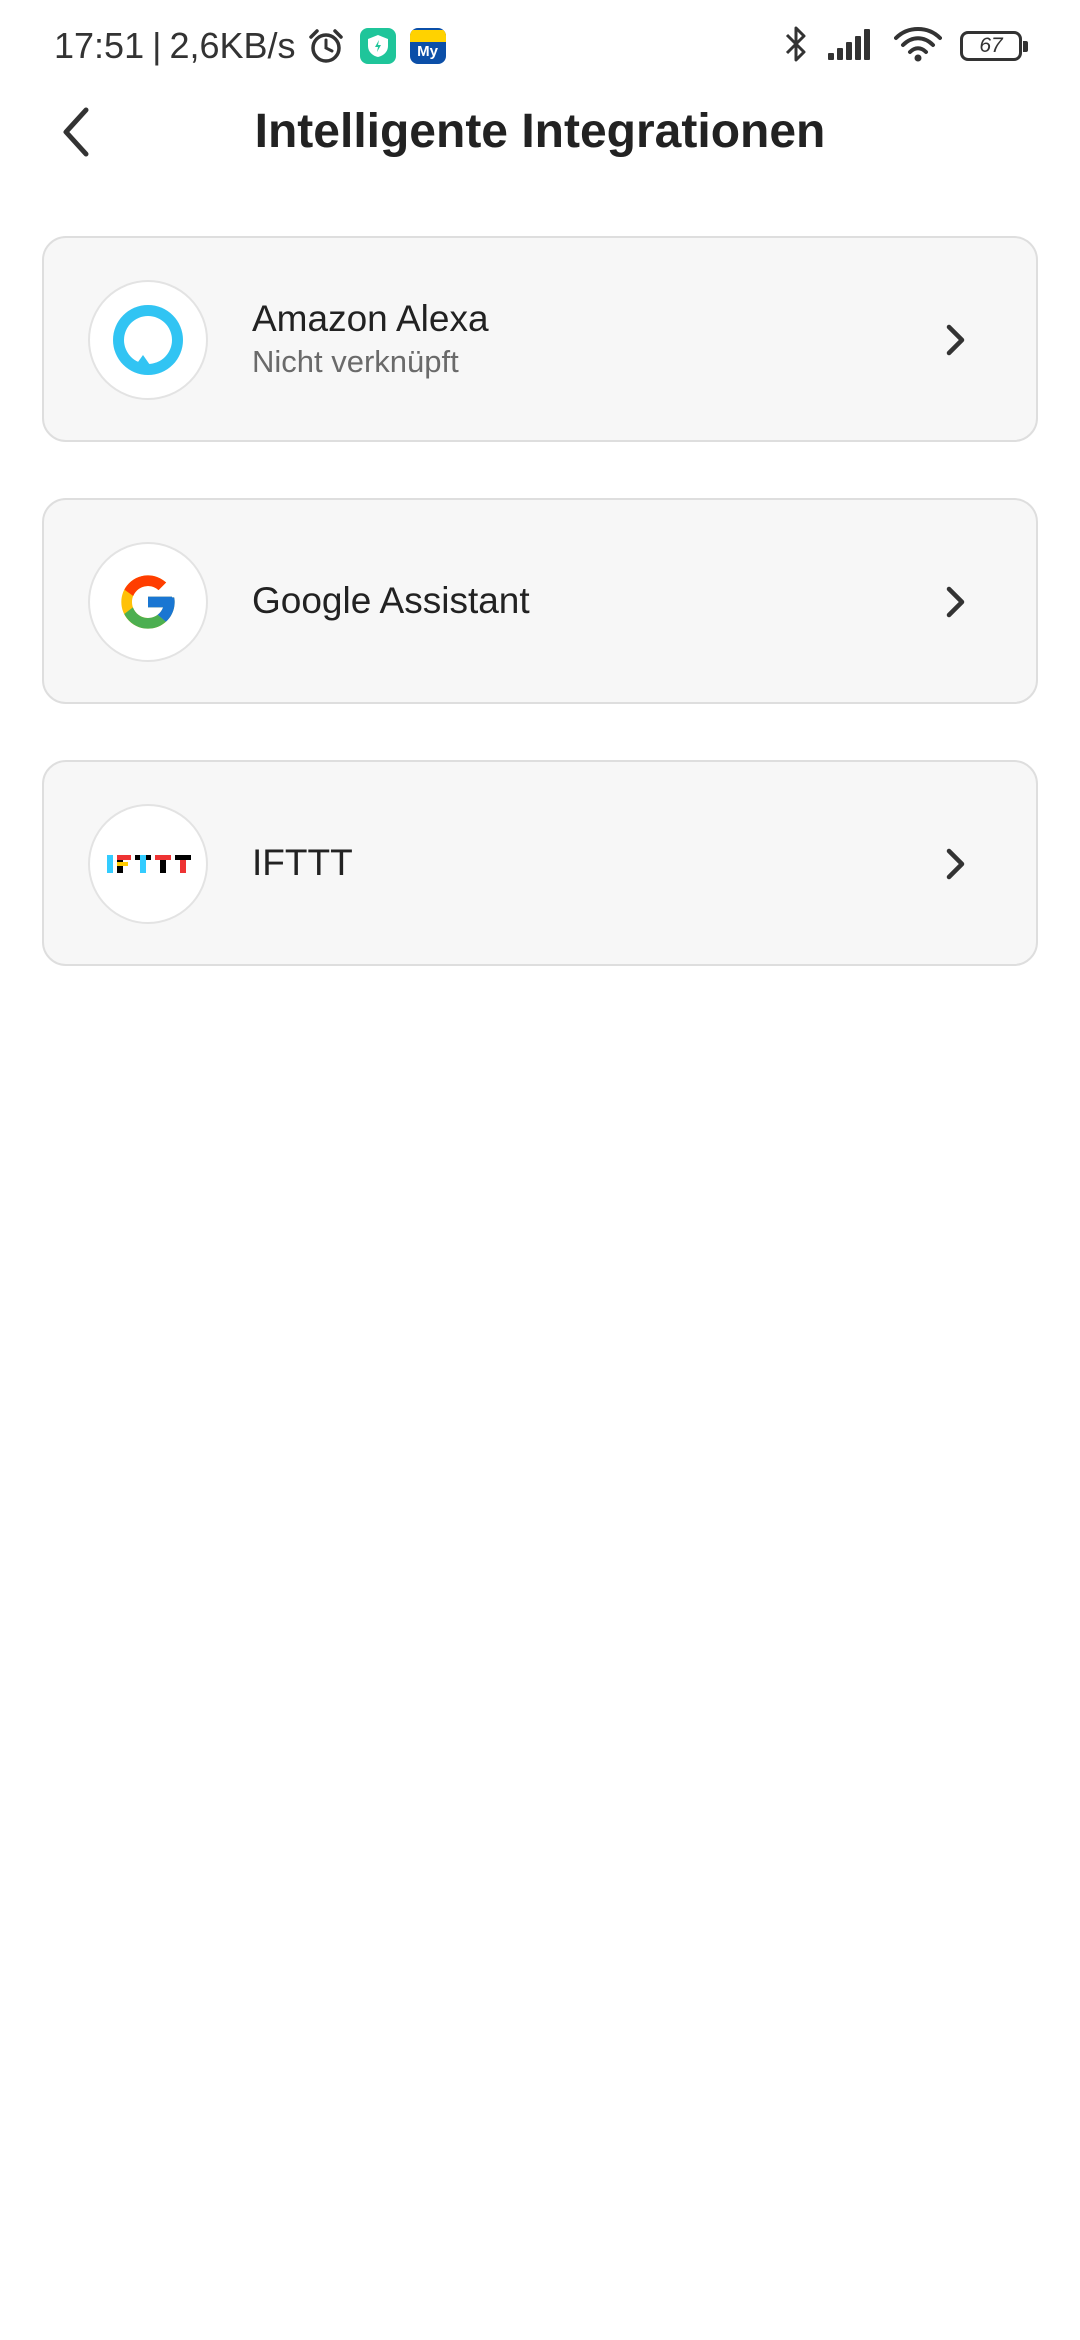 The image size is (1080, 2340). I want to click on integration-card-google-assistant: Google Assistant, so click(540, 601).